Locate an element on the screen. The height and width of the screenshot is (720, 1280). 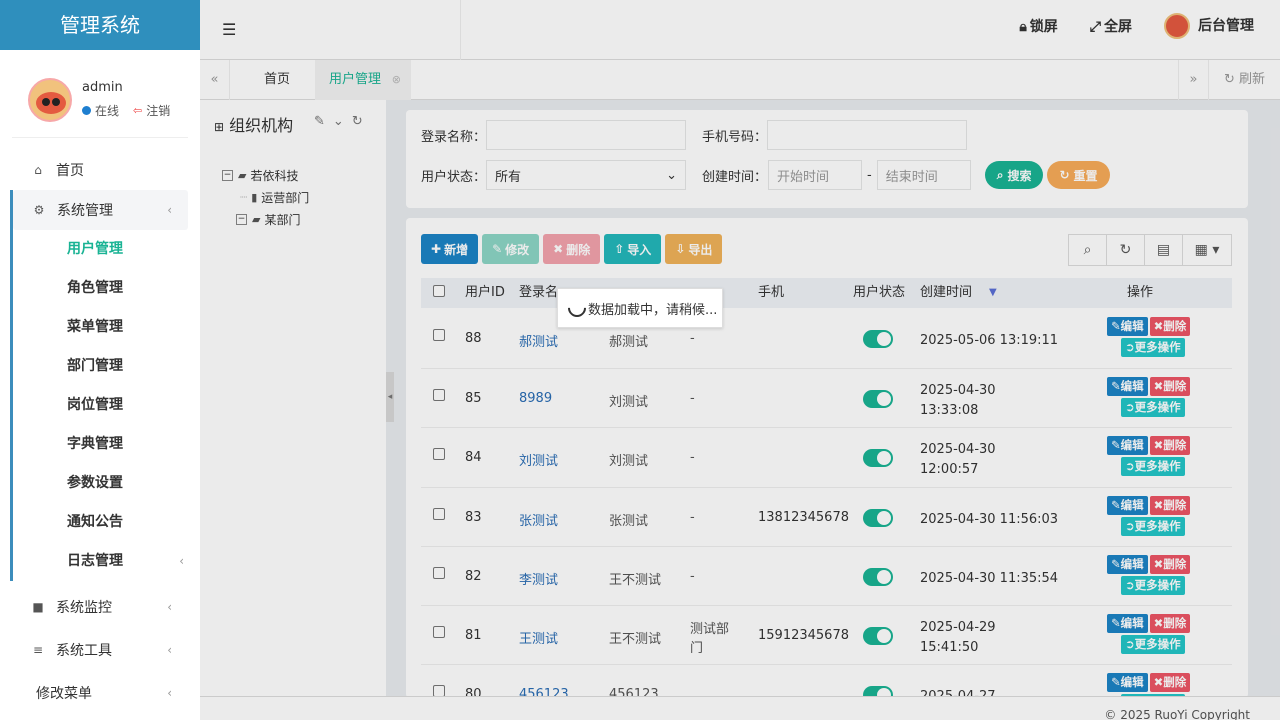
menu-toggle-icon: ☰ is located at coordinates (229, 29).